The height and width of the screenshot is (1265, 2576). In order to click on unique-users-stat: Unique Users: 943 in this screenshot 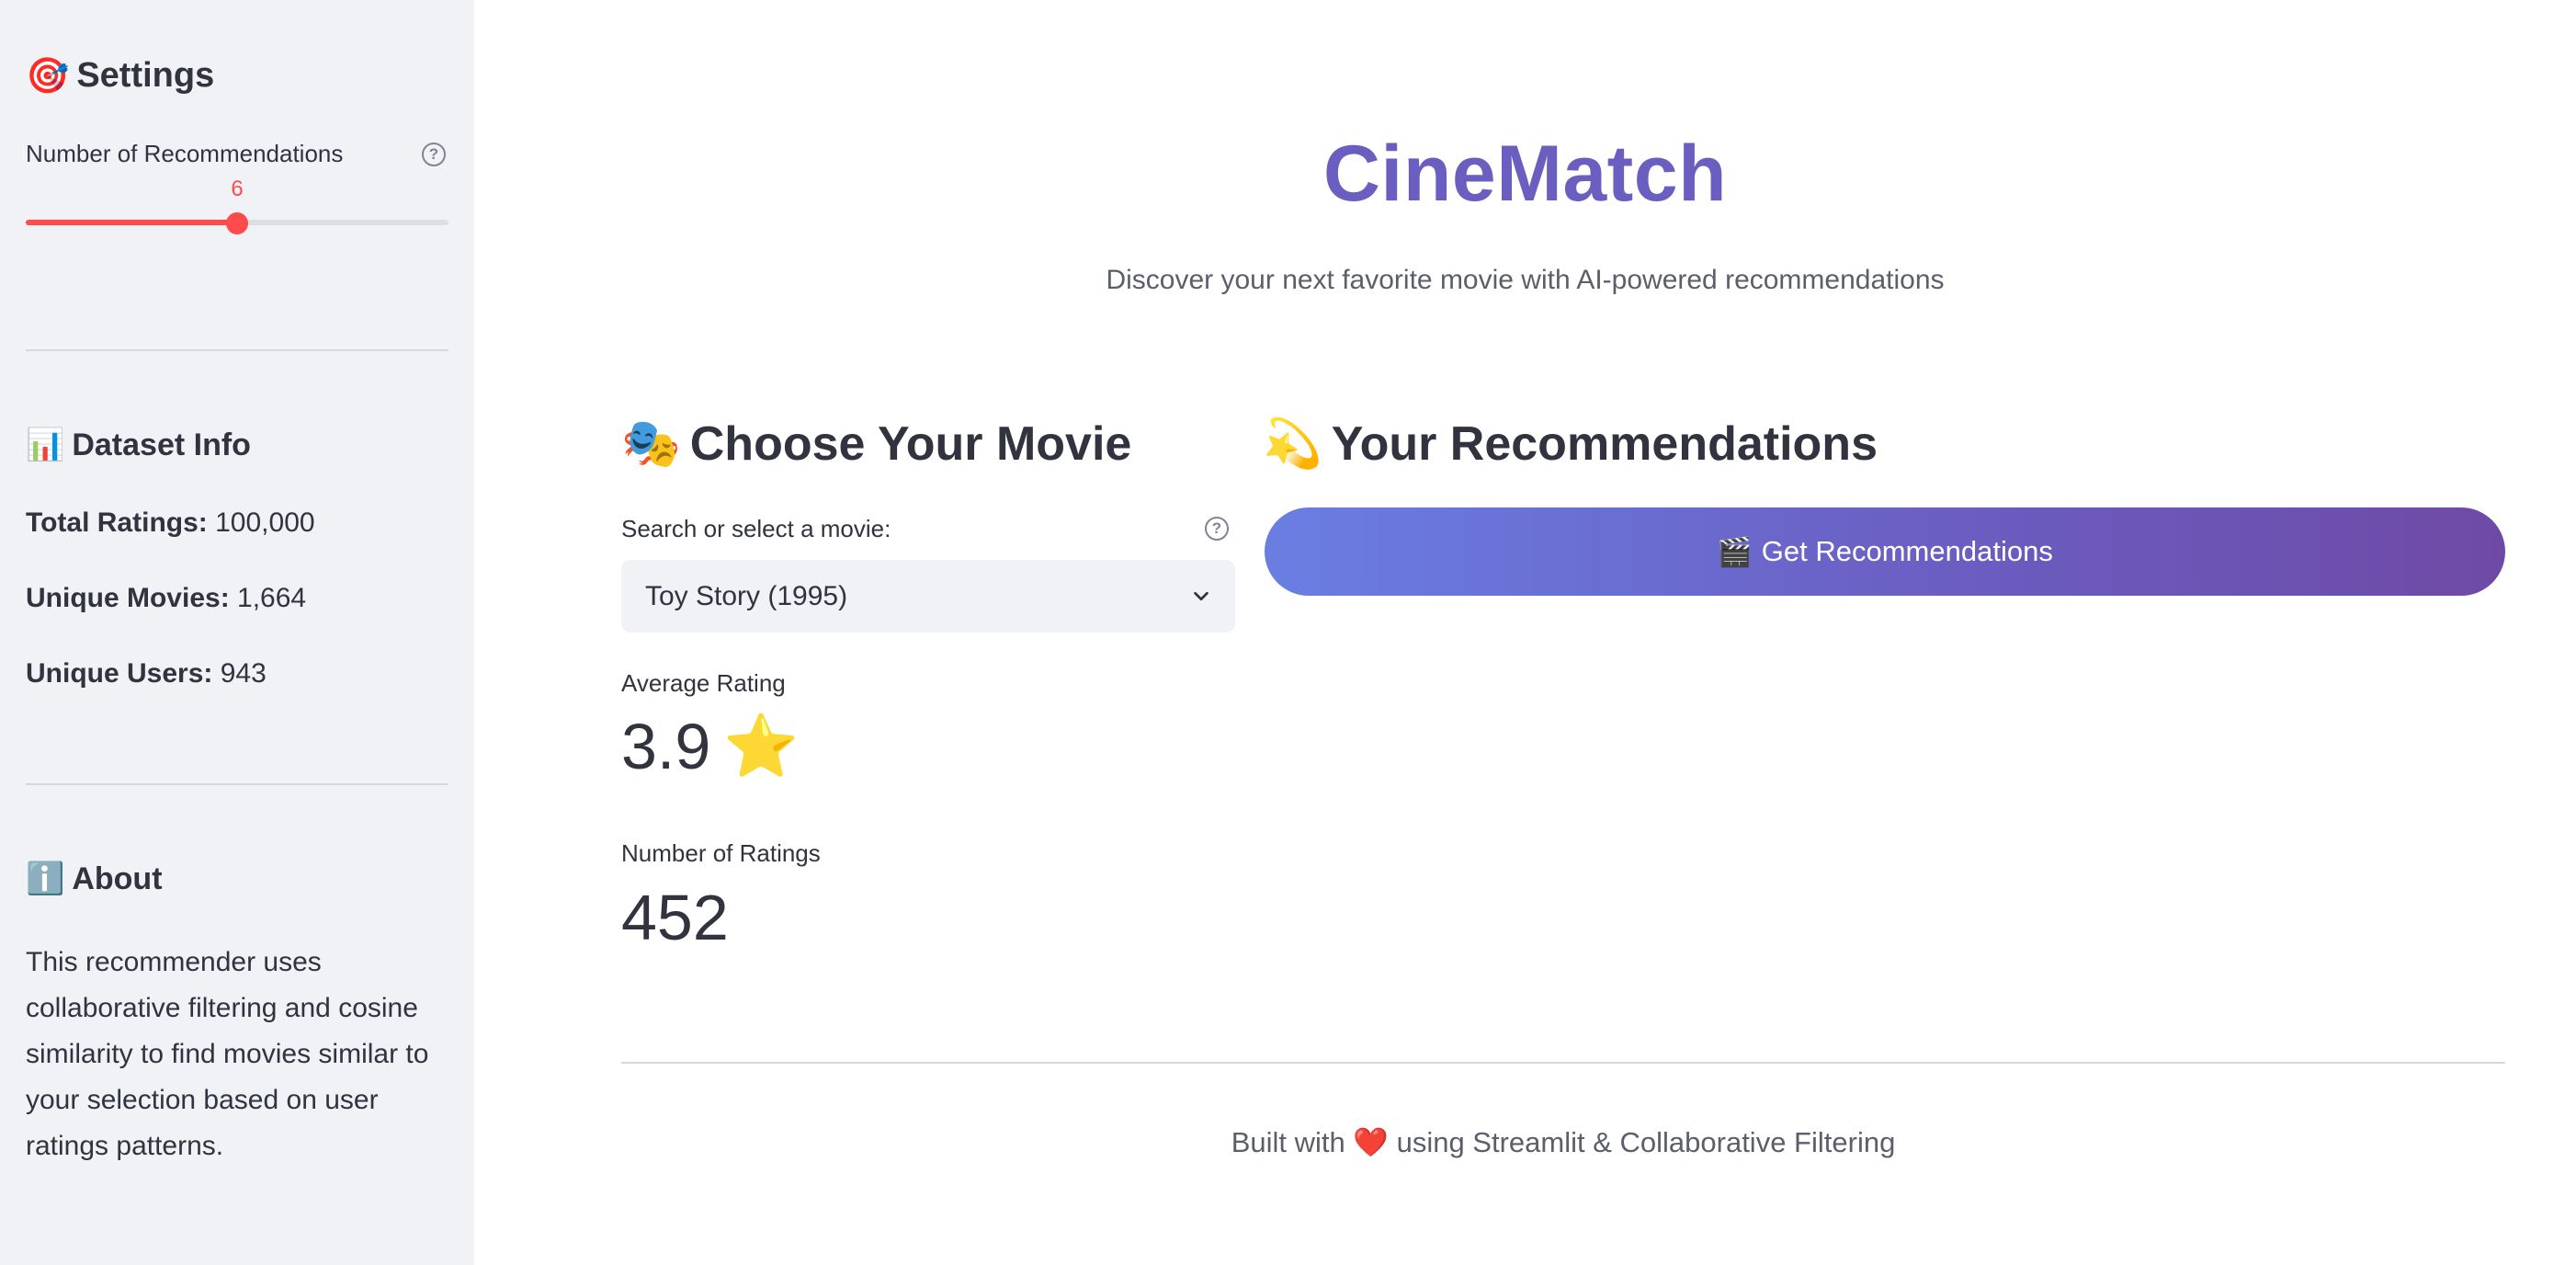, I will do `click(146, 673)`.